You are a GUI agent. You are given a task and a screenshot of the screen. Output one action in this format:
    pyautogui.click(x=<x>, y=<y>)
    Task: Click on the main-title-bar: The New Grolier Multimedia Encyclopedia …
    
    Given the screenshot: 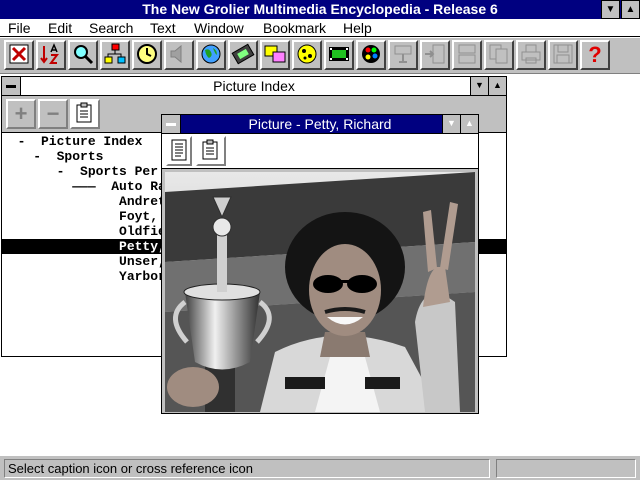 What is the action you would take?
    pyautogui.click(x=320, y=9)
    